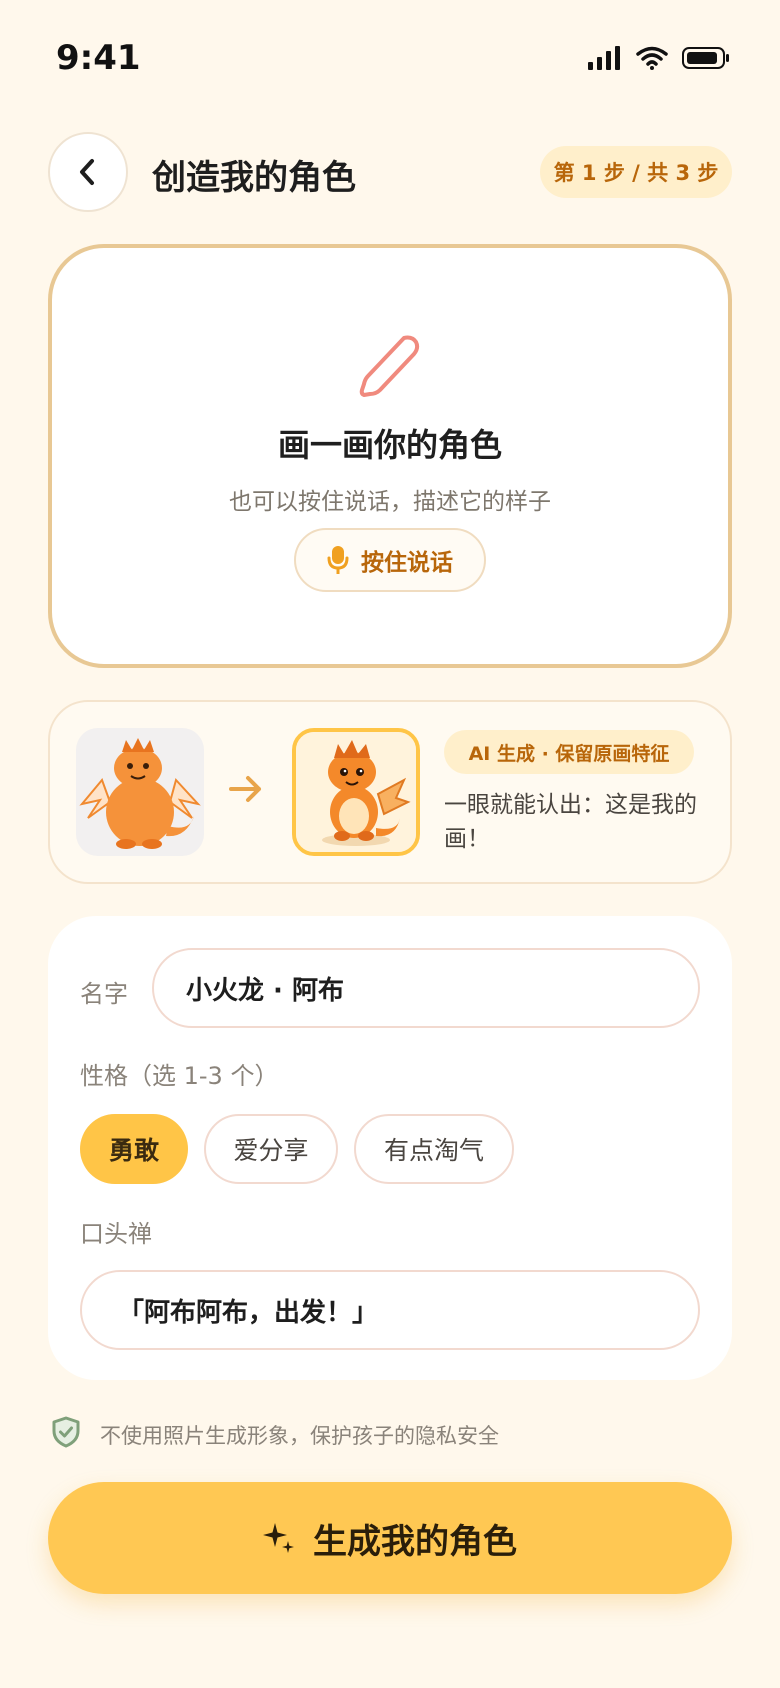 The image size is (780, 1688). I want to click on catchphrase-input: 「阿布阿布，出发！」, so click(390, 1310).